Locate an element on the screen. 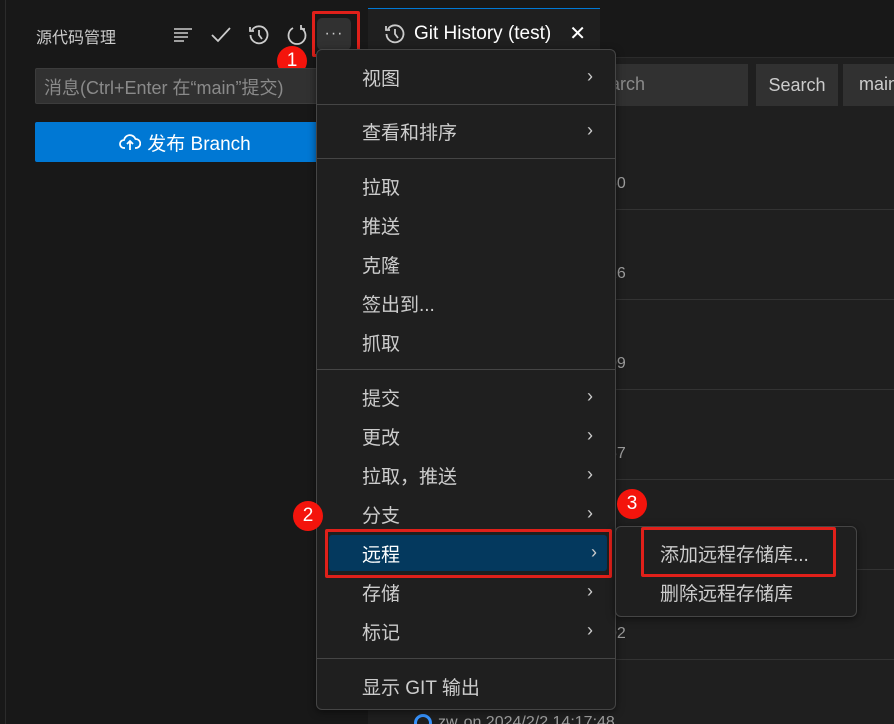 Image resolution: width=894 pixels, height=724 pixels. menu-item-label: 显示 GIT 输出 is located at coordinates (421, 688).